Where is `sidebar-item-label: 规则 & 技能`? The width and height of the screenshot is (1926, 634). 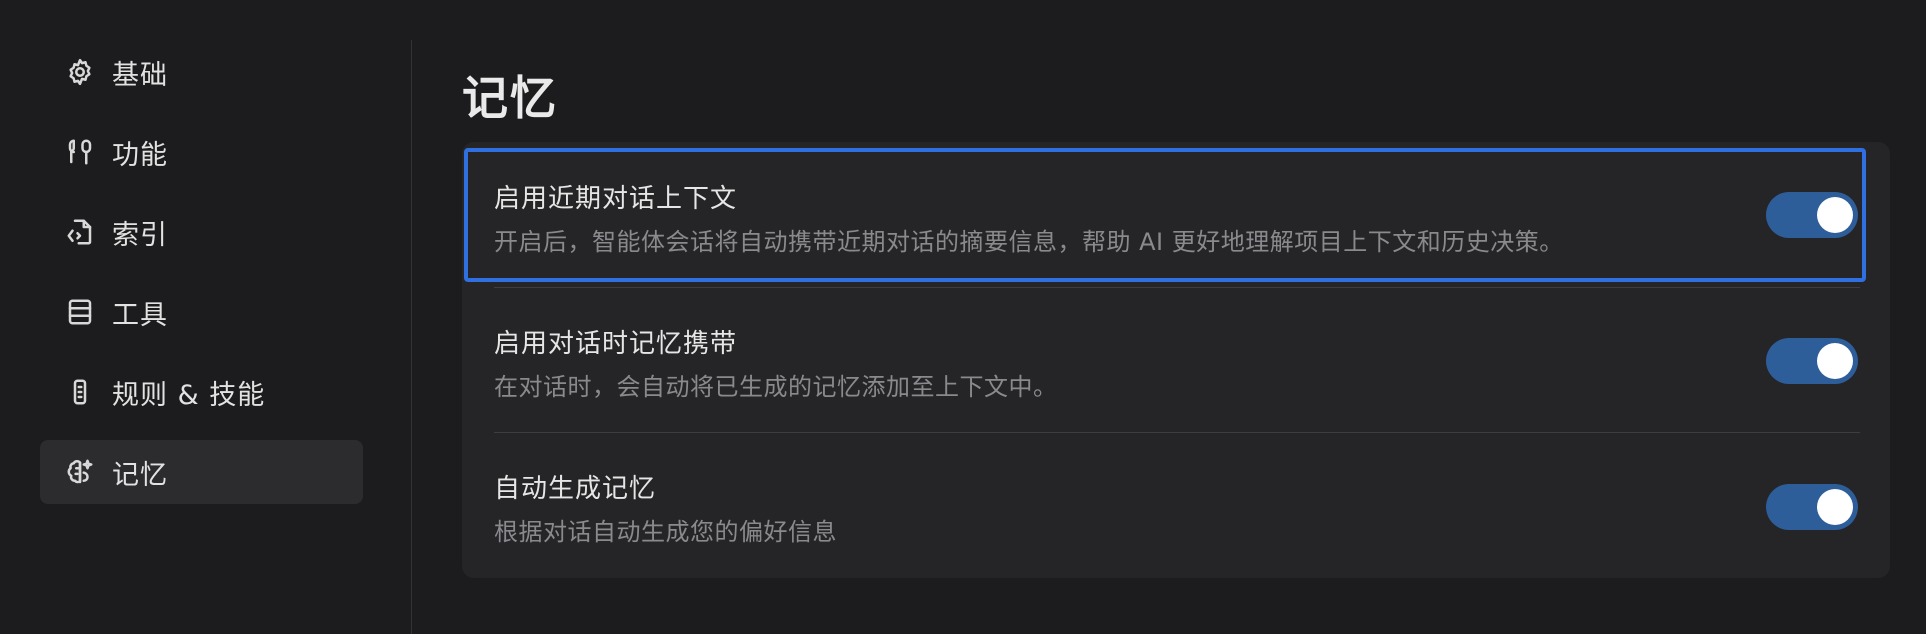 sidebar-item-label: 规则 & 技能 is located at coordinates (189, 395).